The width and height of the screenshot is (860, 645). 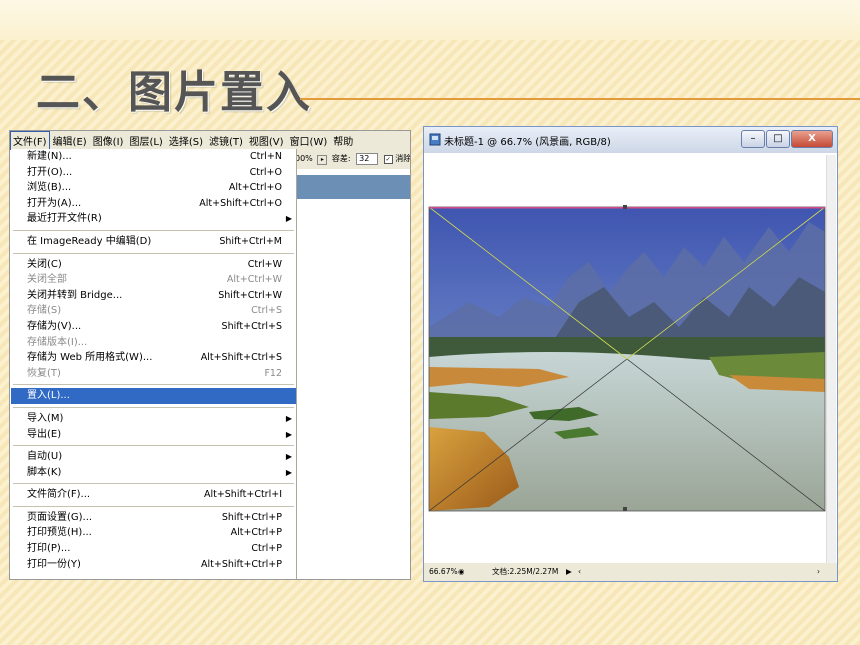 I want to click on menu-item-shortcut: Shift+Ctrl+S, so click(x=251, y=326).